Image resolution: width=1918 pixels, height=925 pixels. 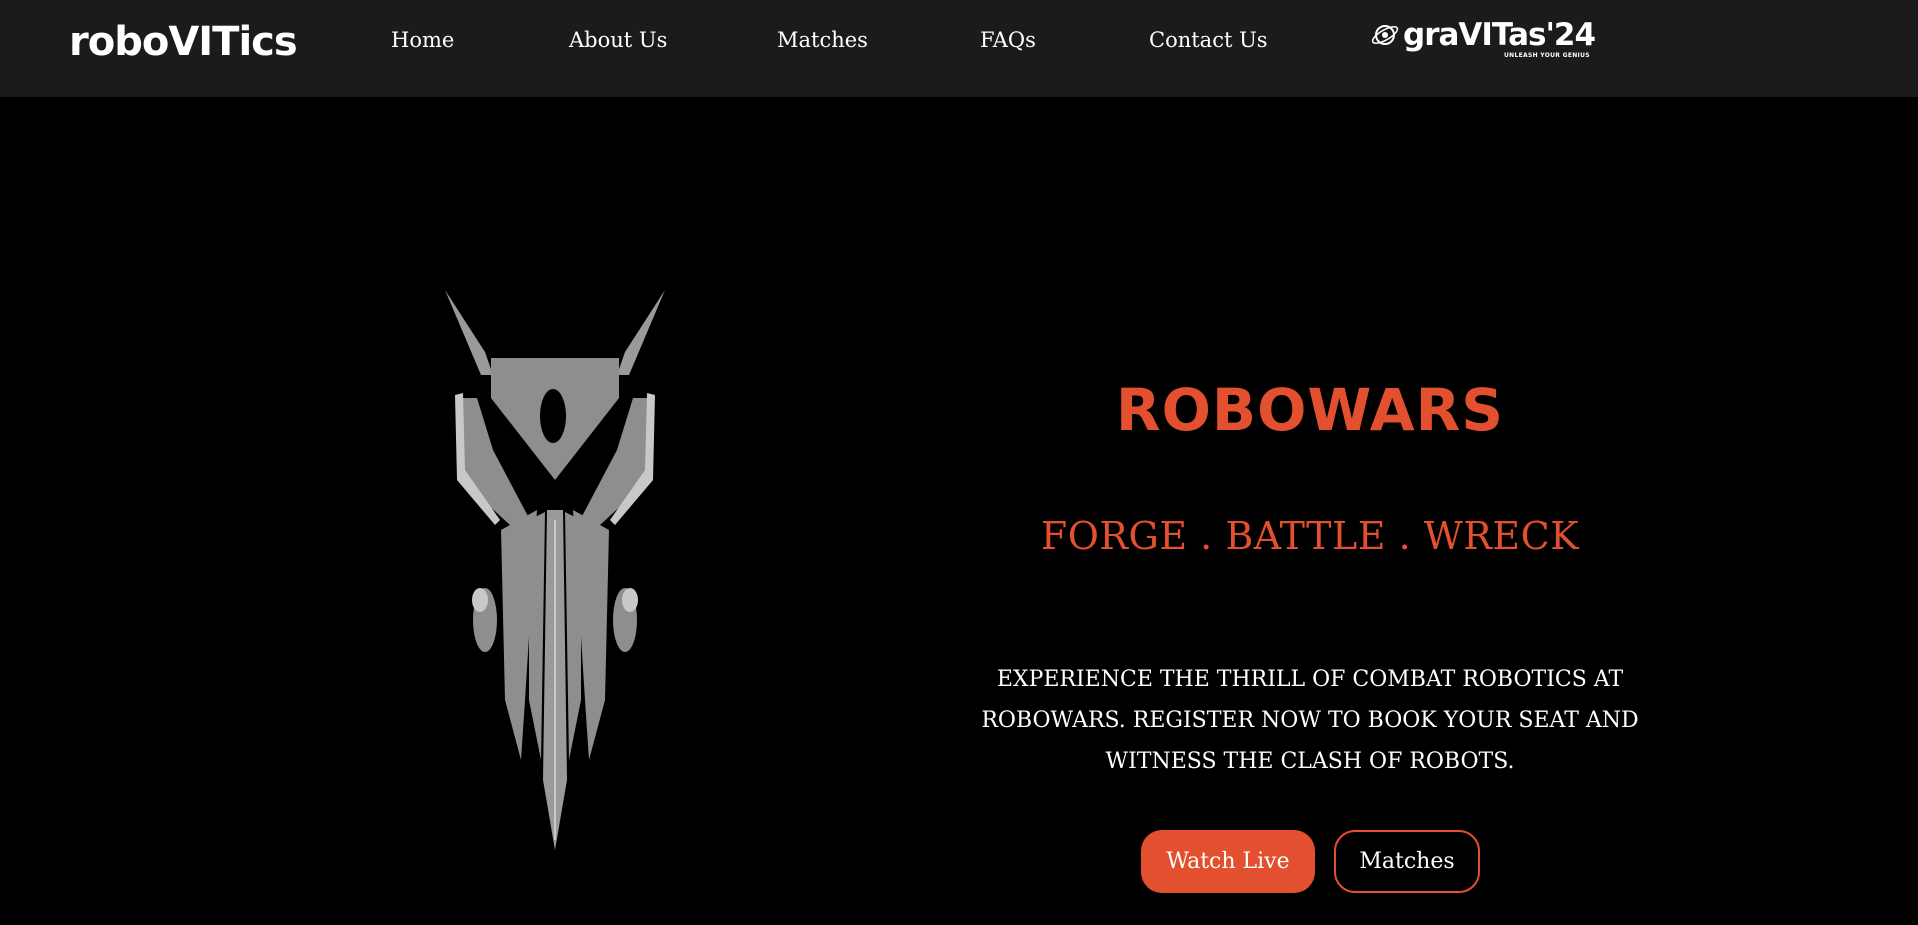 I want to click on gravitas-tagline: UNLEASH YOUR GENIUS, so click(x=1547, y=55).